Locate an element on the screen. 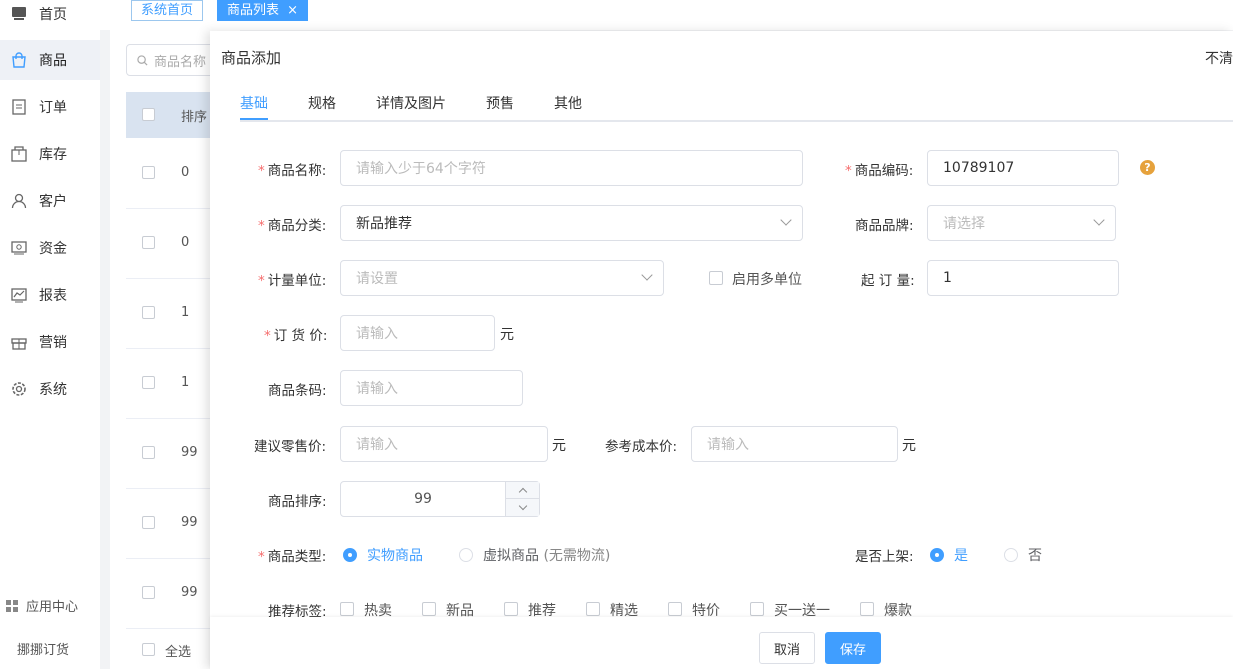 The width and height of the screenshot is (1233, 669). multi-unit-label: 启用多单位 is located at coordinates (767, 280).